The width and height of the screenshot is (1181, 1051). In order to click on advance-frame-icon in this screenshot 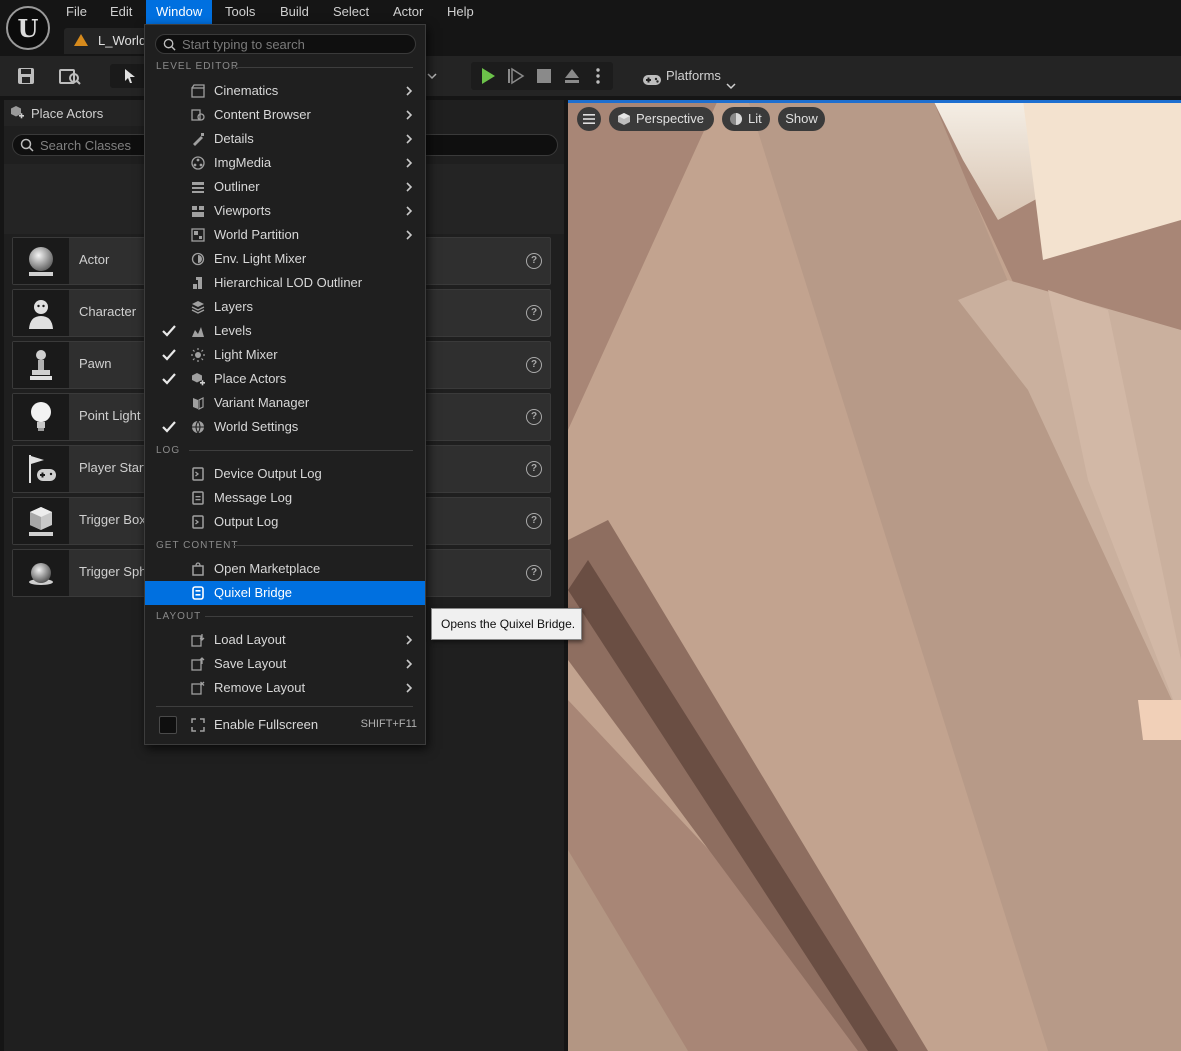, I will do `click(516, 77)`.